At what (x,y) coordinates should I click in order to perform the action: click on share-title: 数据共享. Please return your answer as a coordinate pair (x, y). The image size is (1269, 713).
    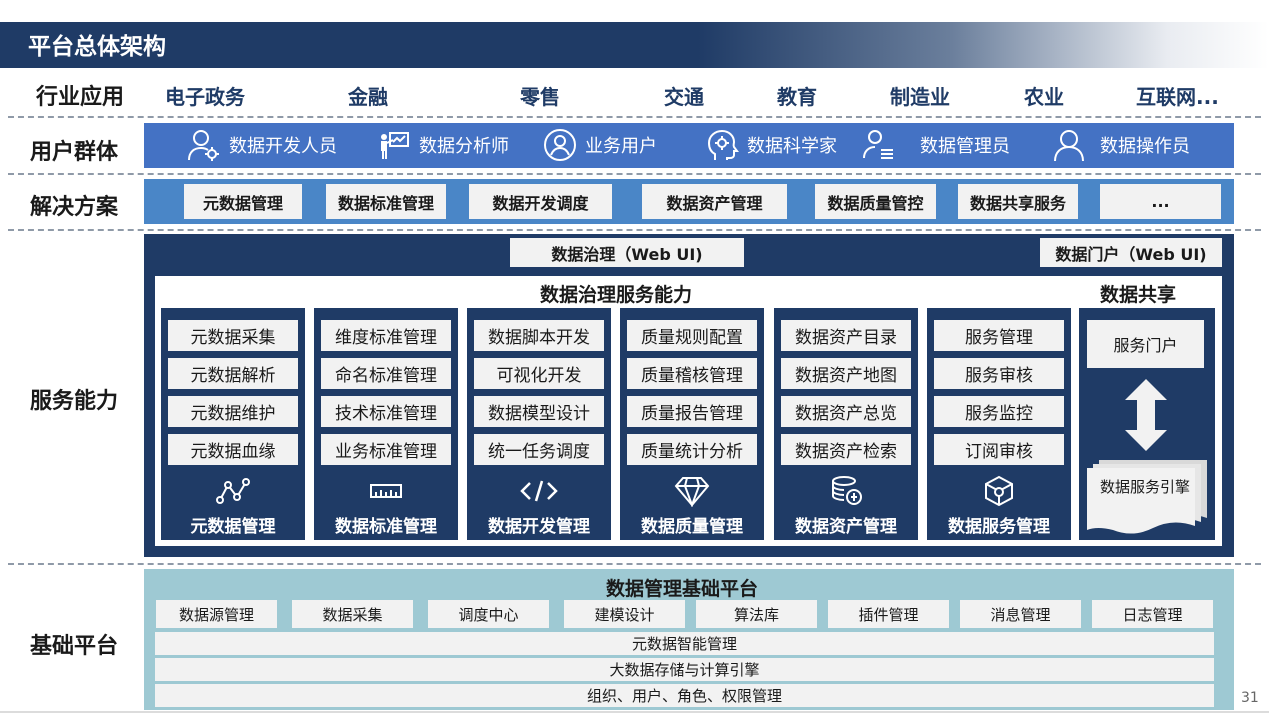
    Looking at the image, I should click on (1138, 295).